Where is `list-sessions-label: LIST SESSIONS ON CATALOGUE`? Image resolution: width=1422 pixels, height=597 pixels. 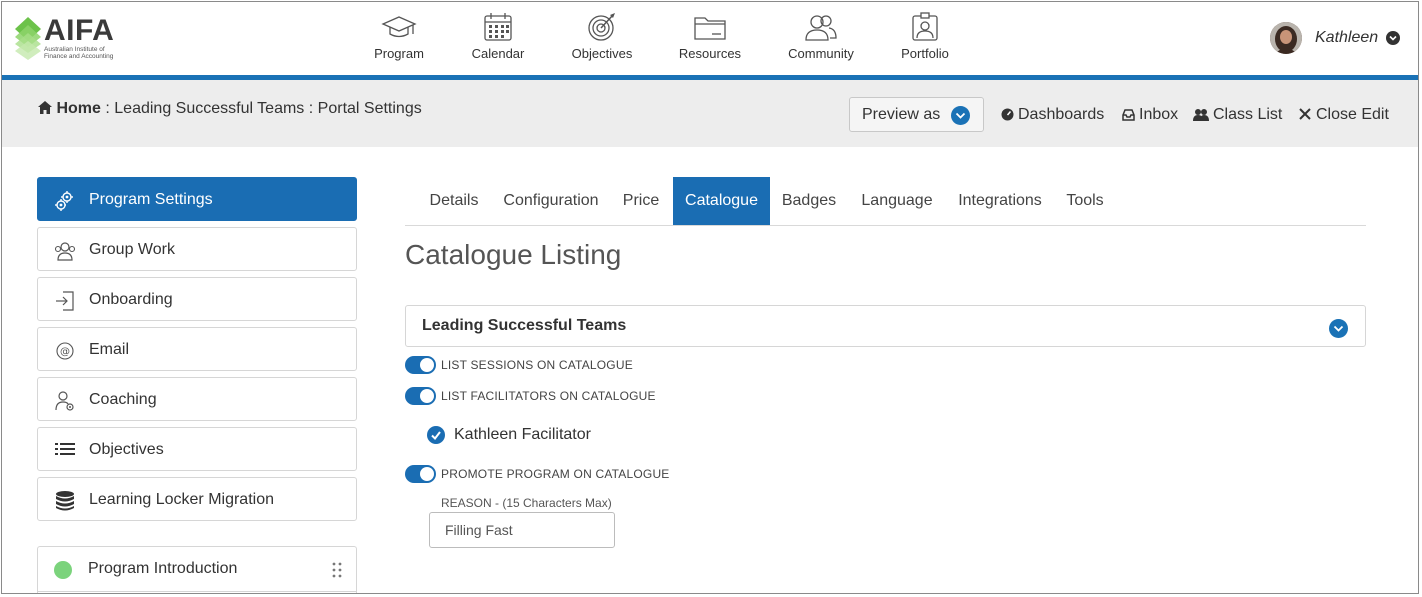
list-sessions-label: LIST SESSIONS ON CATALOGUE is located at coordinates (537, 365).